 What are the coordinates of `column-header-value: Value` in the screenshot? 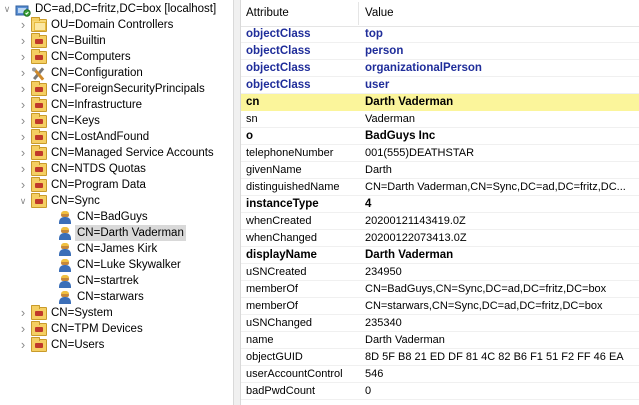 It's located at (379, 13).